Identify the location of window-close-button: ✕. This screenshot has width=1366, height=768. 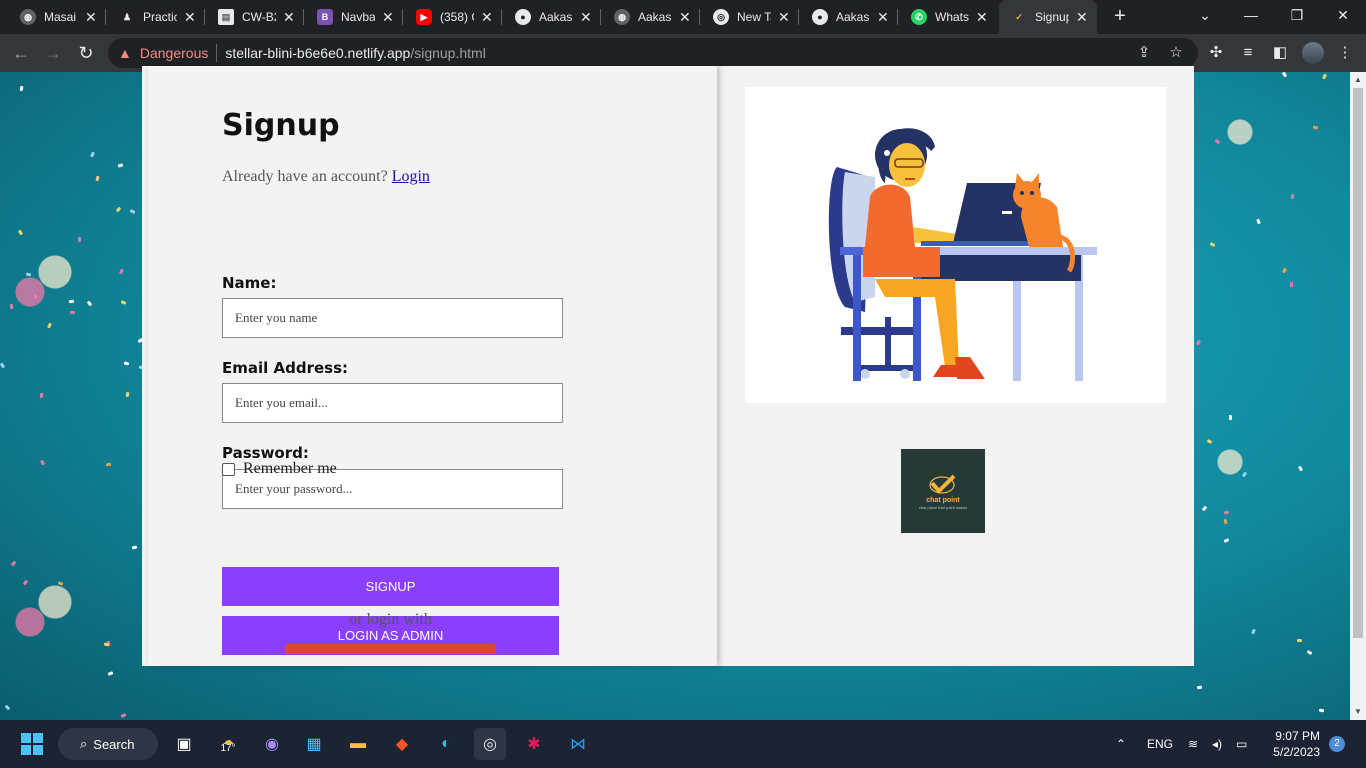
(1343, 17).